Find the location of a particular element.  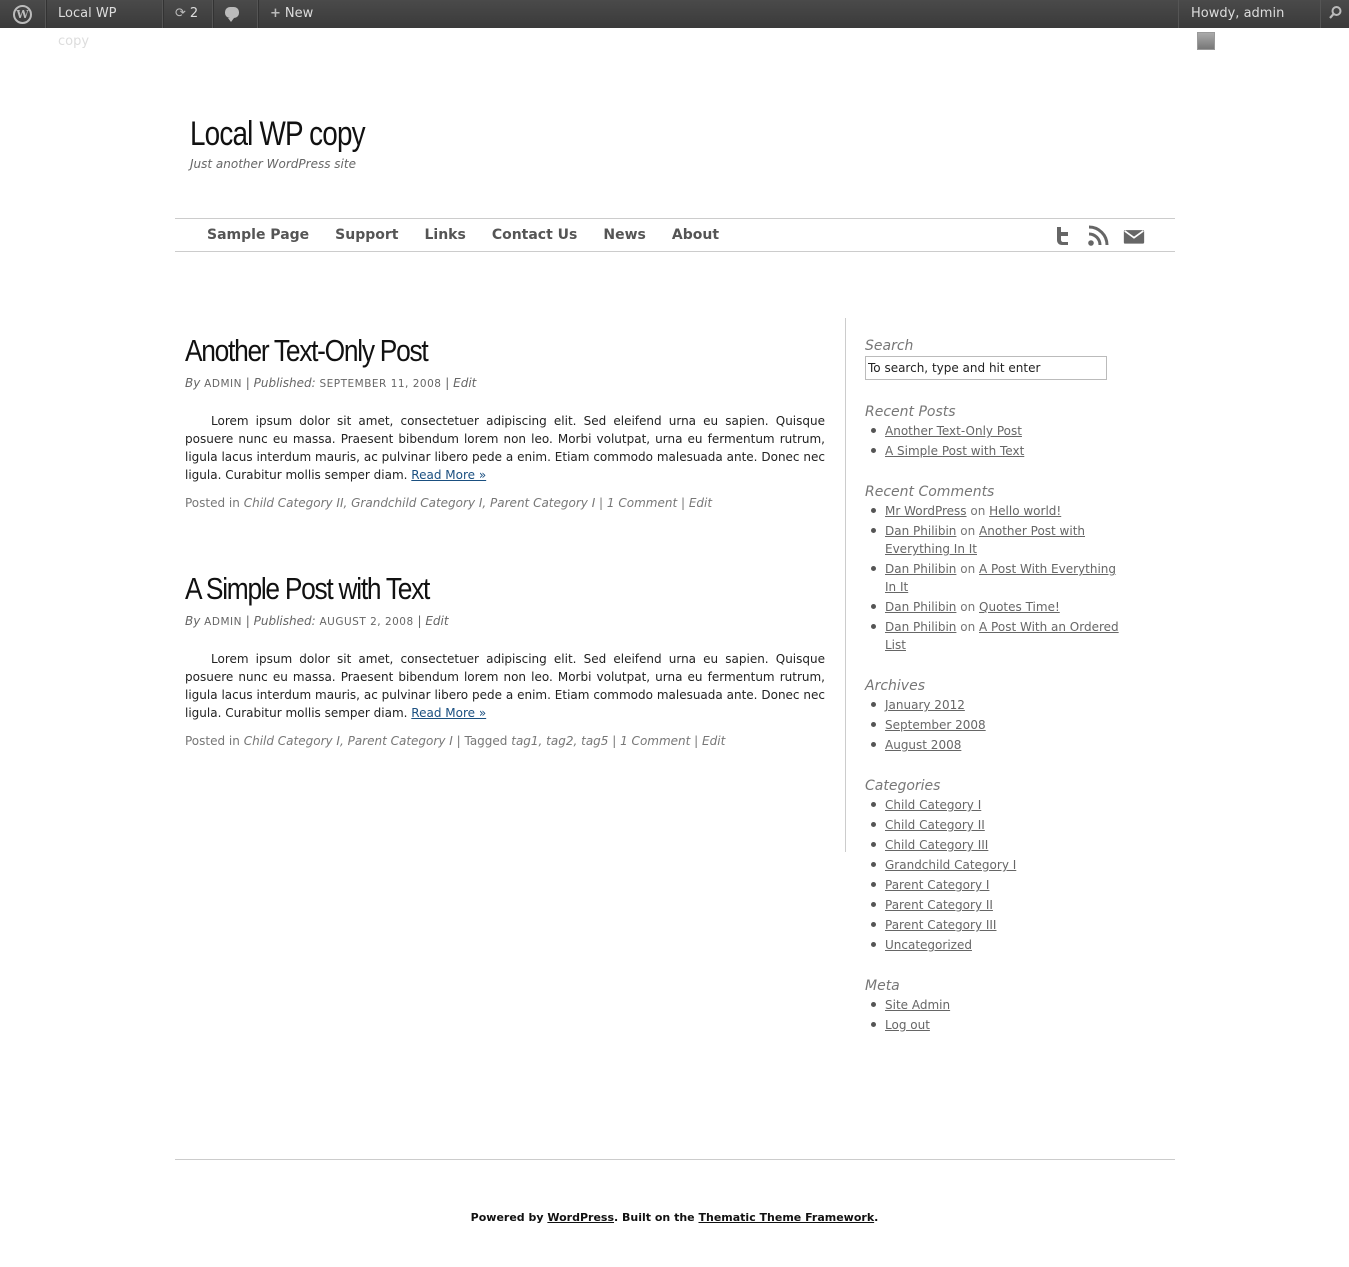

built-on-label: . Built on the is located at coordinates (654, 1217).